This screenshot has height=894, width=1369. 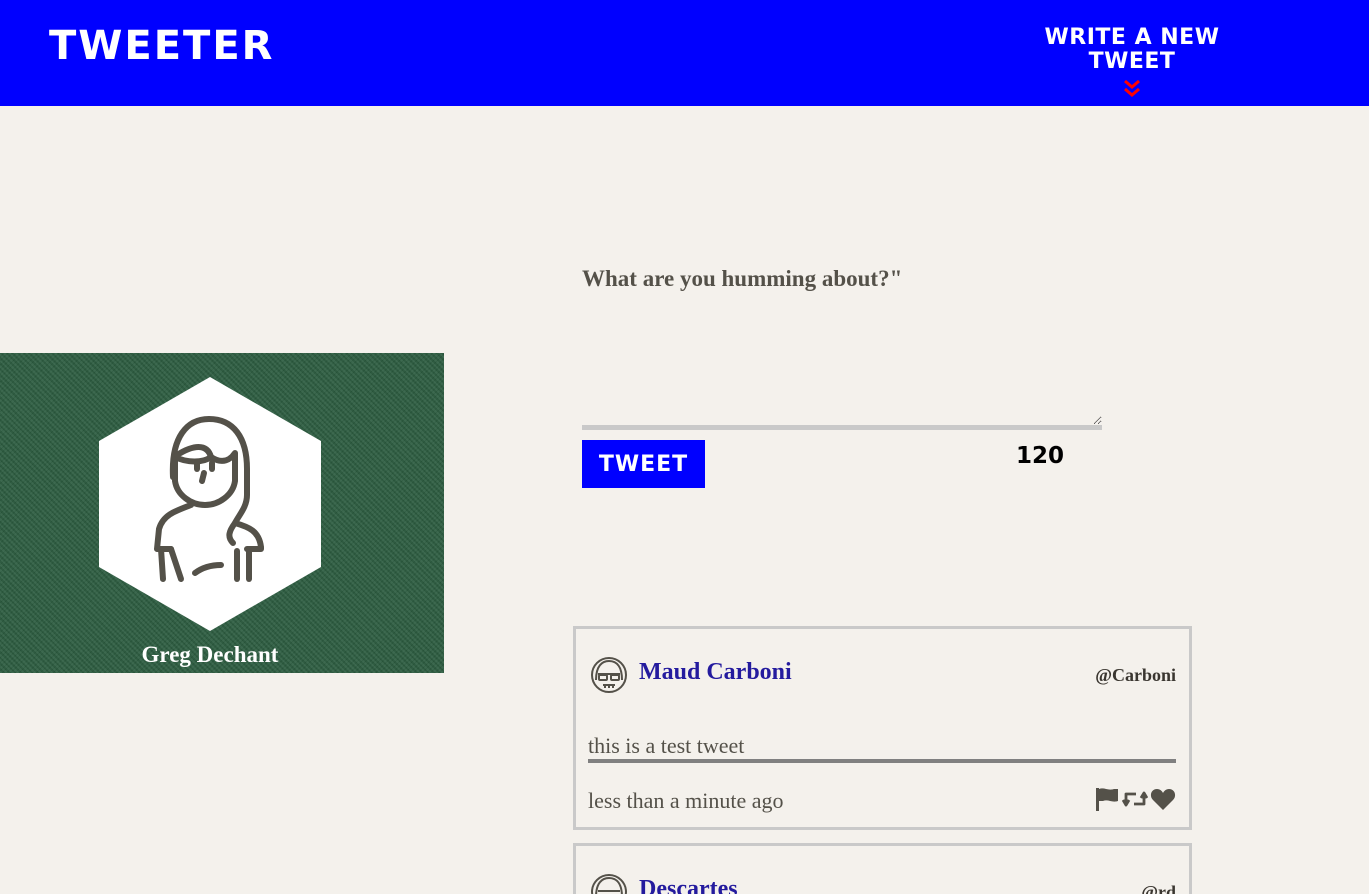 I want to click on tweet-divider, so click(x=882, y=761).